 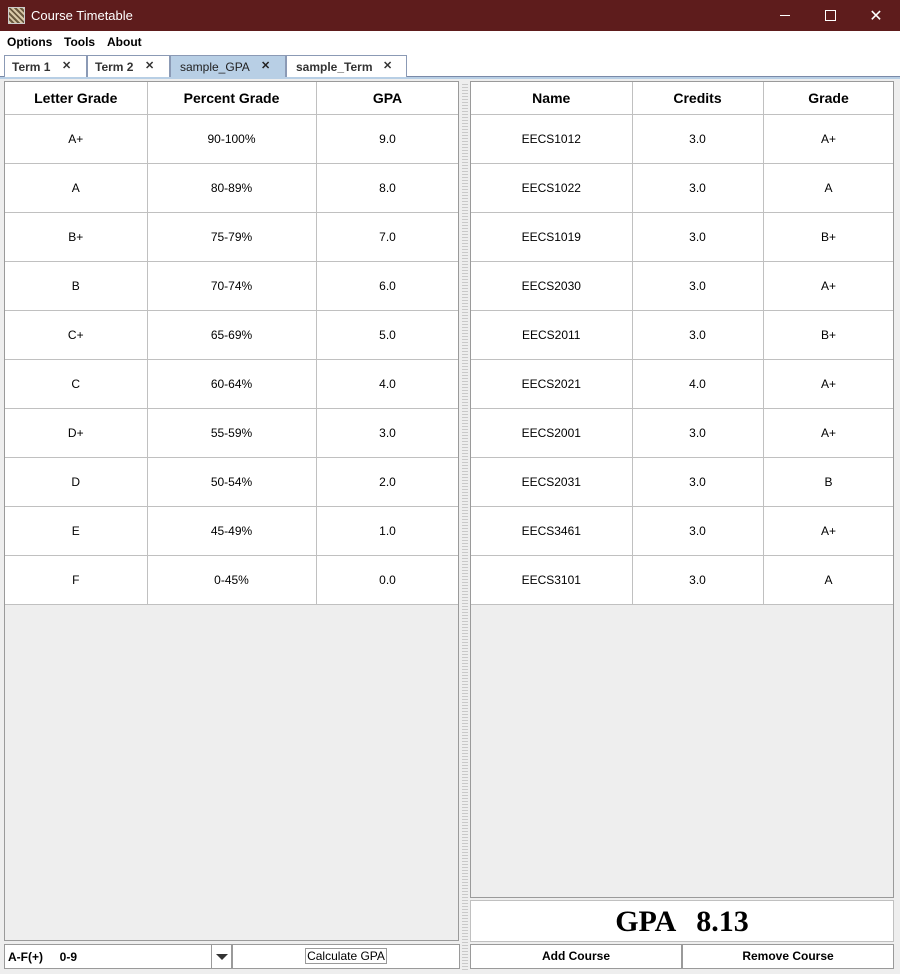 I want to click on percent-grade-cell: 80-89%, so click(x=232, y=188).